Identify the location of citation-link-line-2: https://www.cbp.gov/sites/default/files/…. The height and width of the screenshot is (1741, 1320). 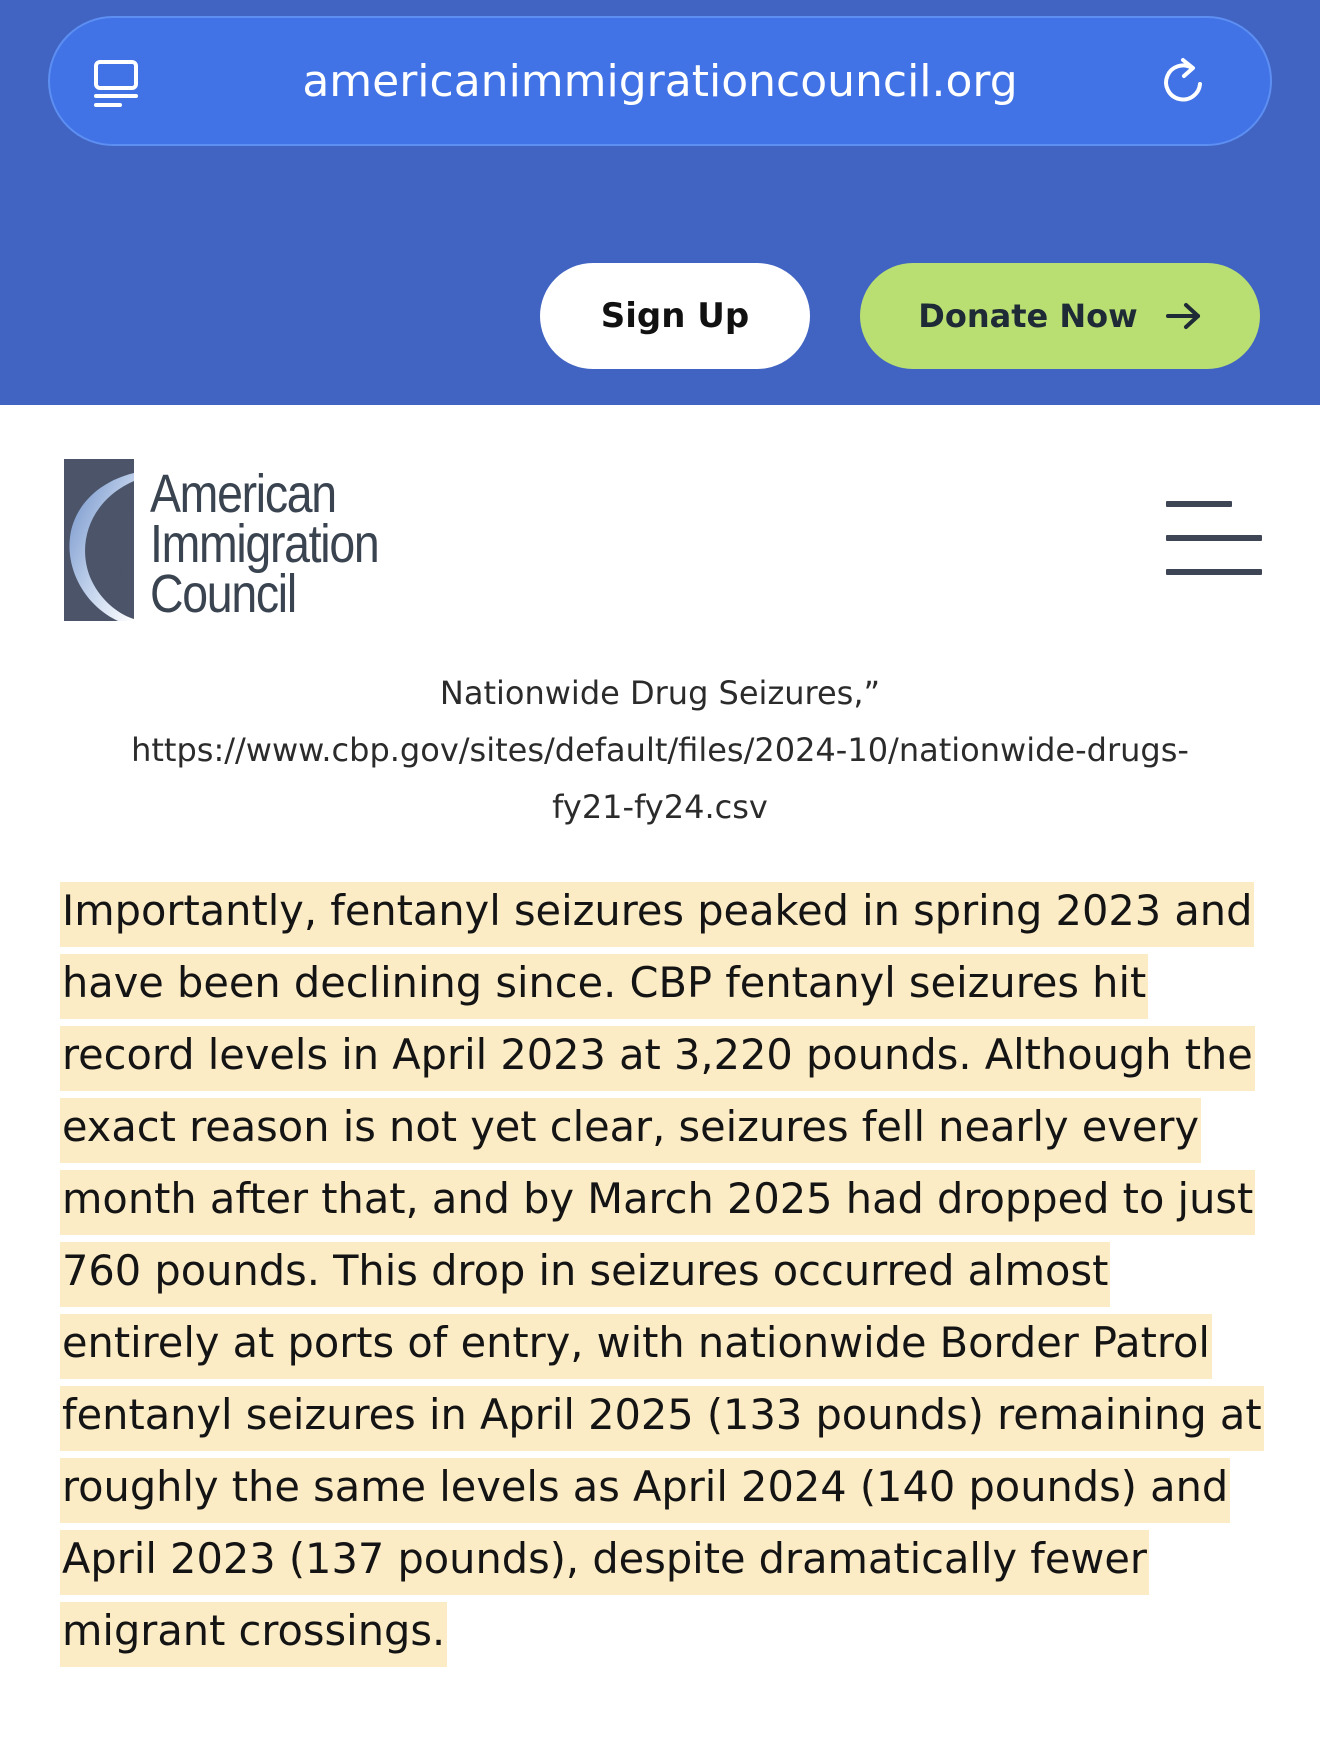
(660, 750).